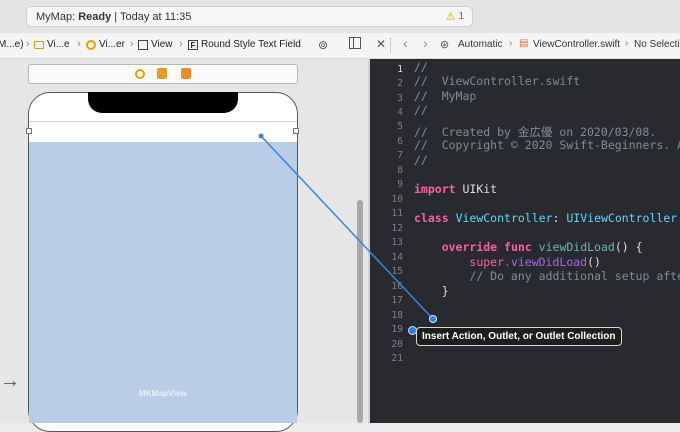 The width and height of the screenshot is (680, 432). What do you see at coordinates (261, 136) in the screenshot?
I see `connection-origin` at bounding box center [261, 136].